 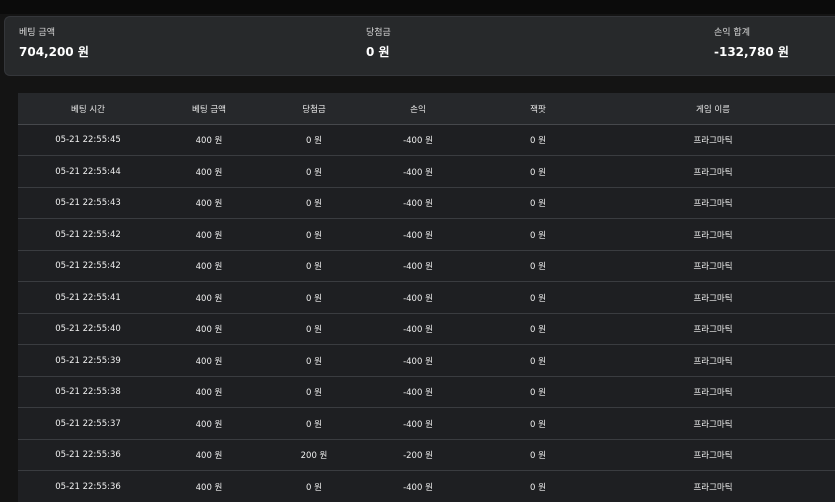 I want to click on bet-summary-card: 베팅 금액 704,200 원 당첨금 0 원 손익 합계 -132,780 원, so click(x=419, y=46).